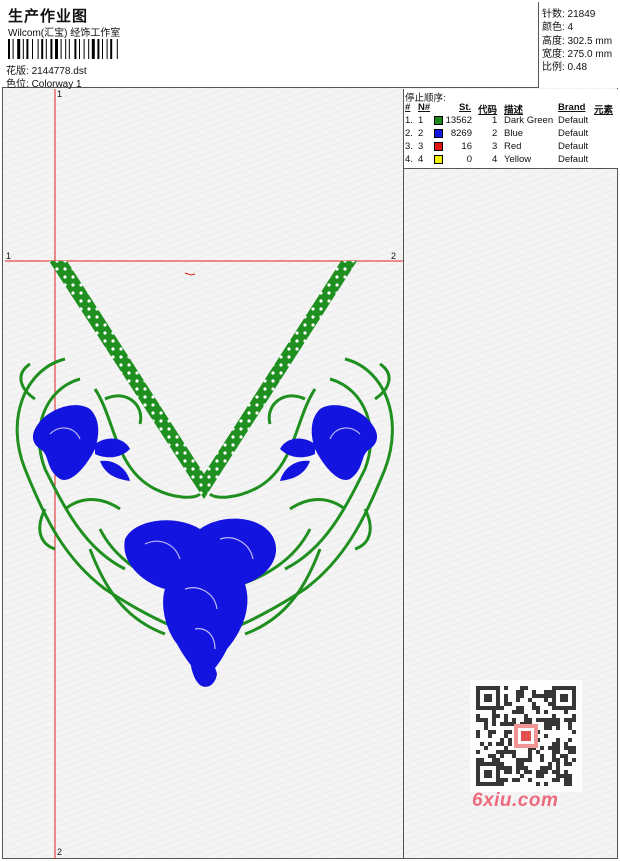 This screenshot has height=861, width=620. I want to click on row-code: 3, so click(495, 146).